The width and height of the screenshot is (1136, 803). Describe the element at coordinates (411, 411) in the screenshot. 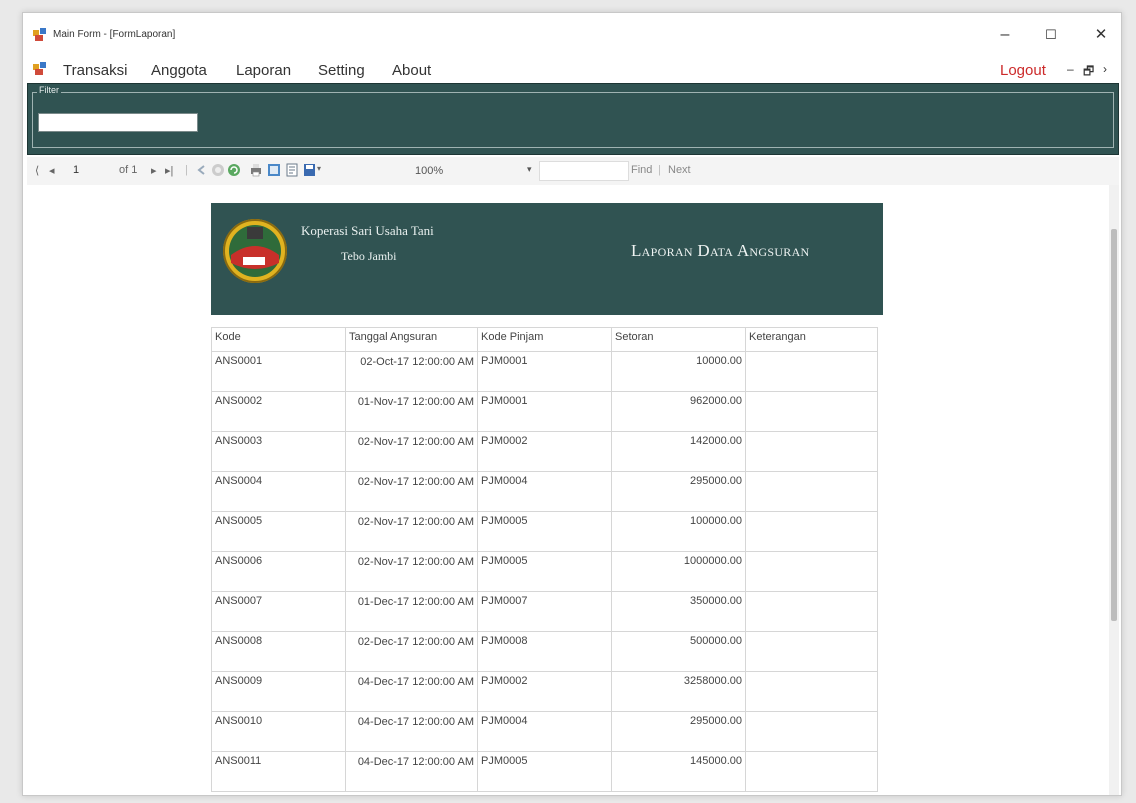

I see `cell-tanggal: 01-Nov-17 12:00:00 AM` at that location.